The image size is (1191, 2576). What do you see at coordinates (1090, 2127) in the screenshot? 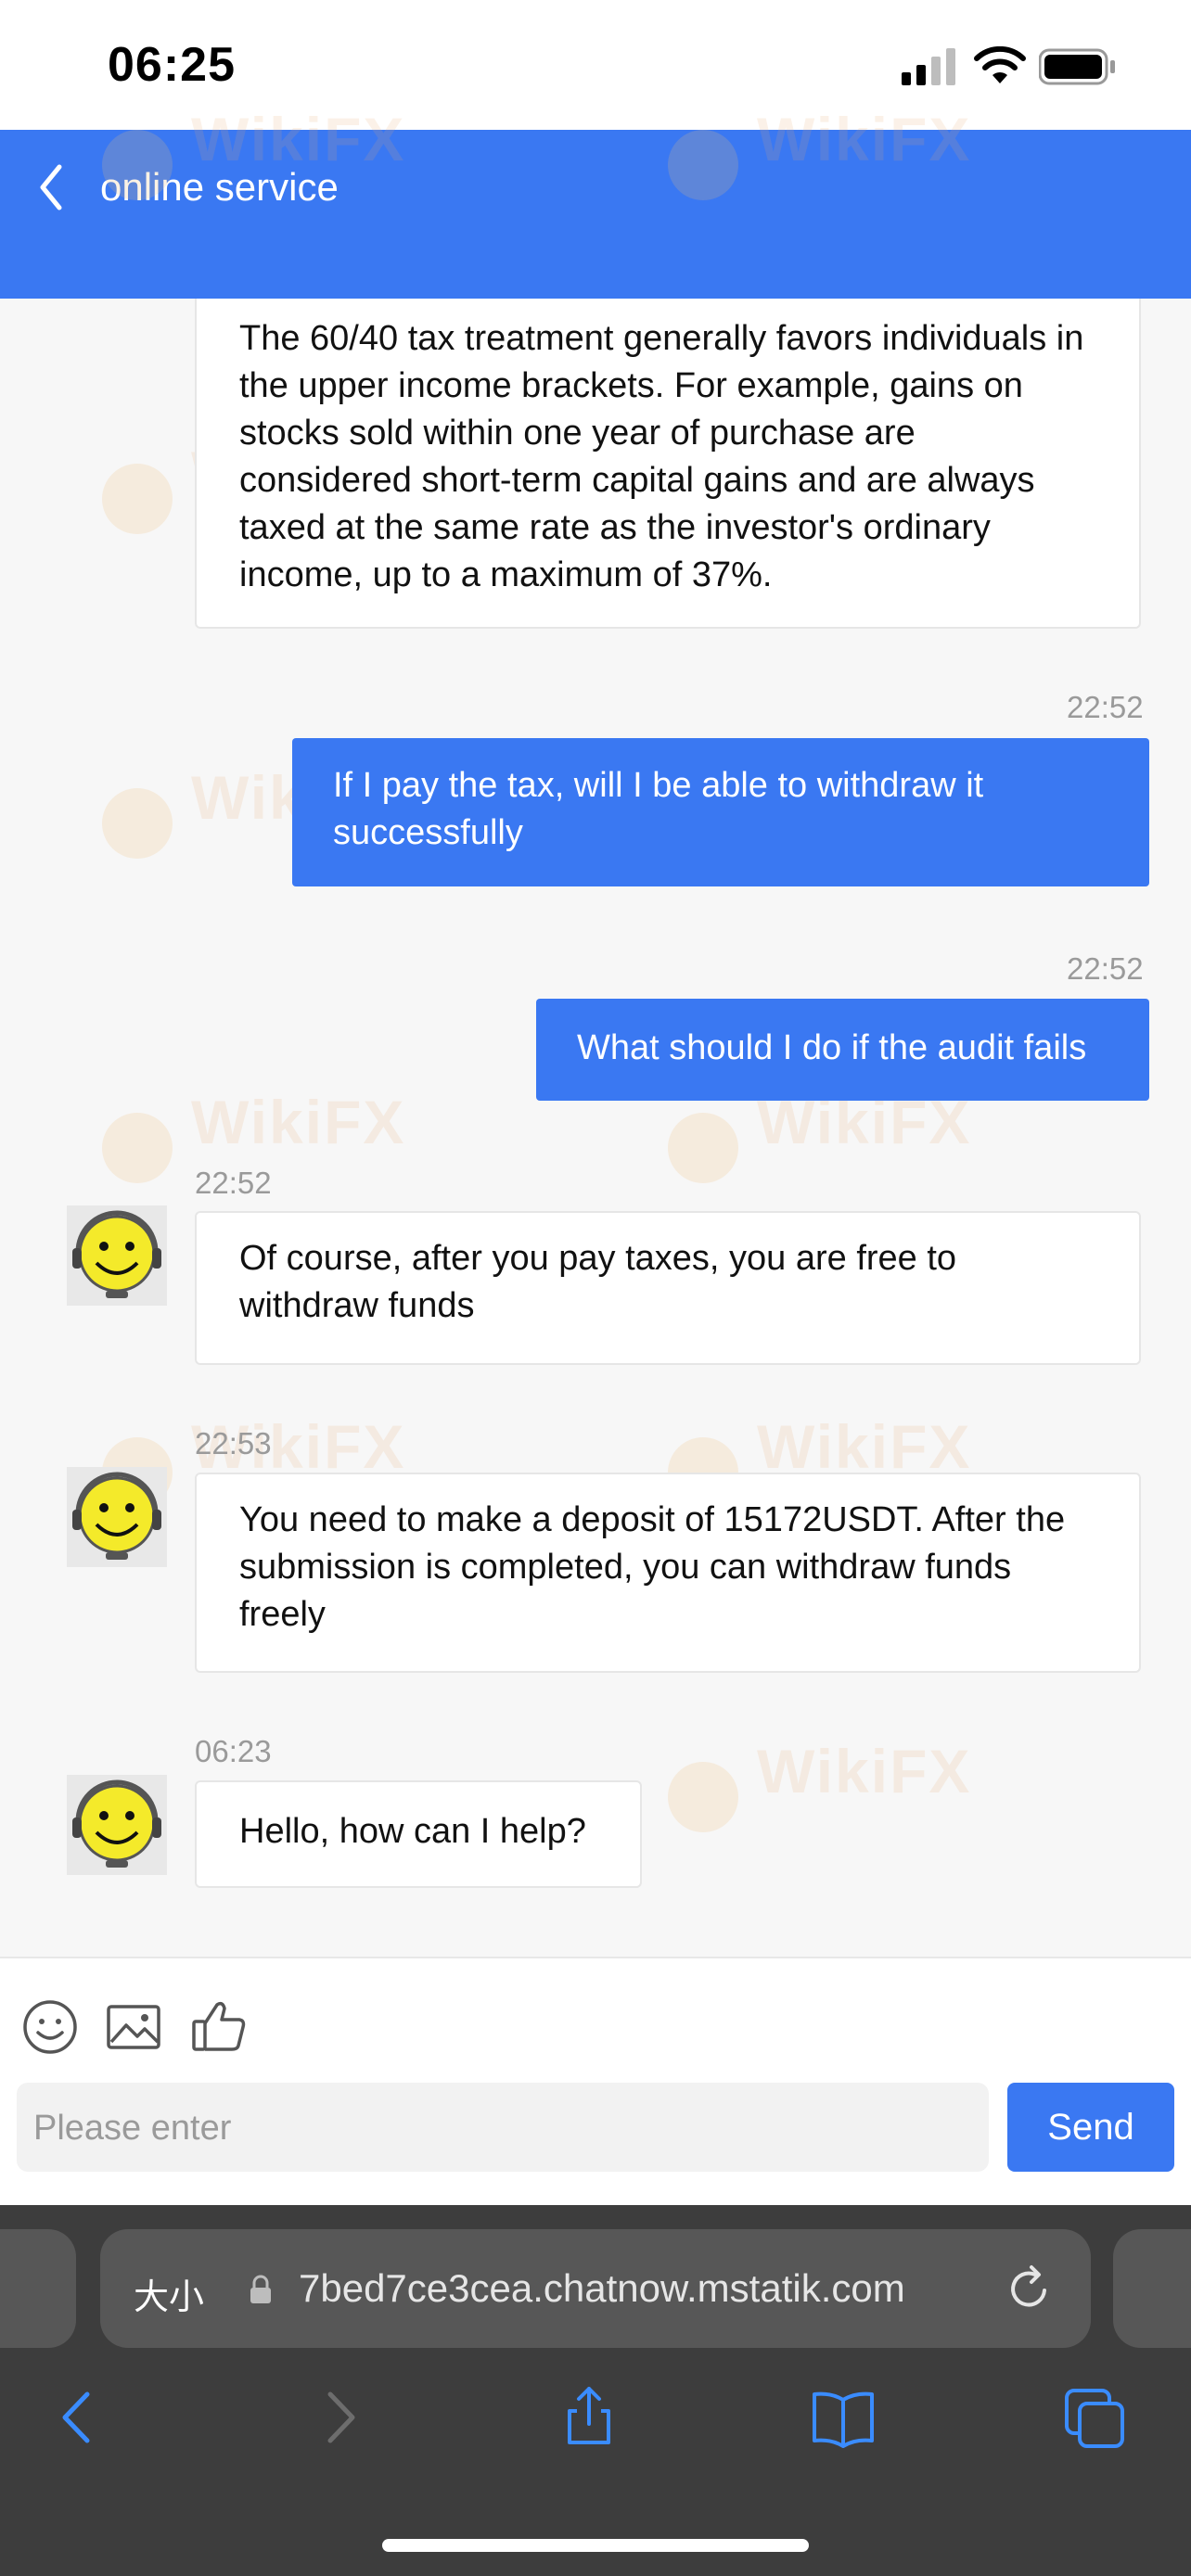
I see `send-button: Send` at bounding box center [1090, 2127].